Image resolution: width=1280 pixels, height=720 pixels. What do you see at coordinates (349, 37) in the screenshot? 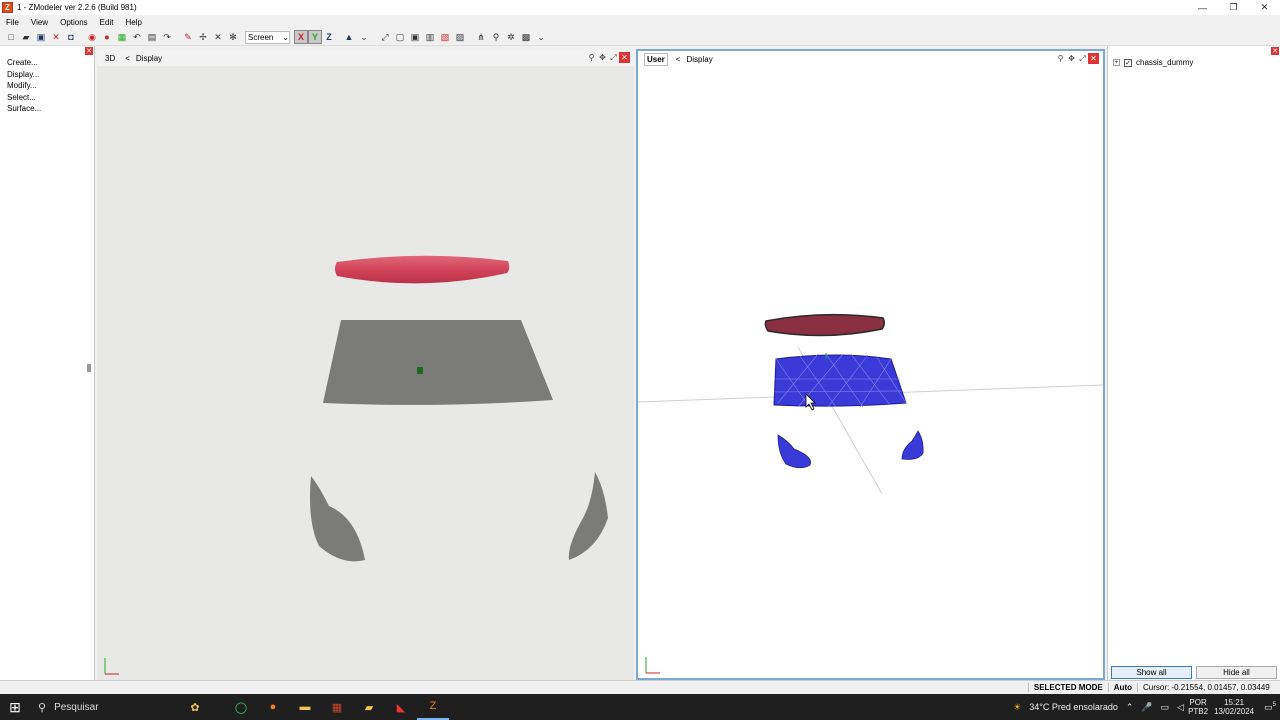
I see `pivot-icon: ▲` at bounding box center [349, 37].